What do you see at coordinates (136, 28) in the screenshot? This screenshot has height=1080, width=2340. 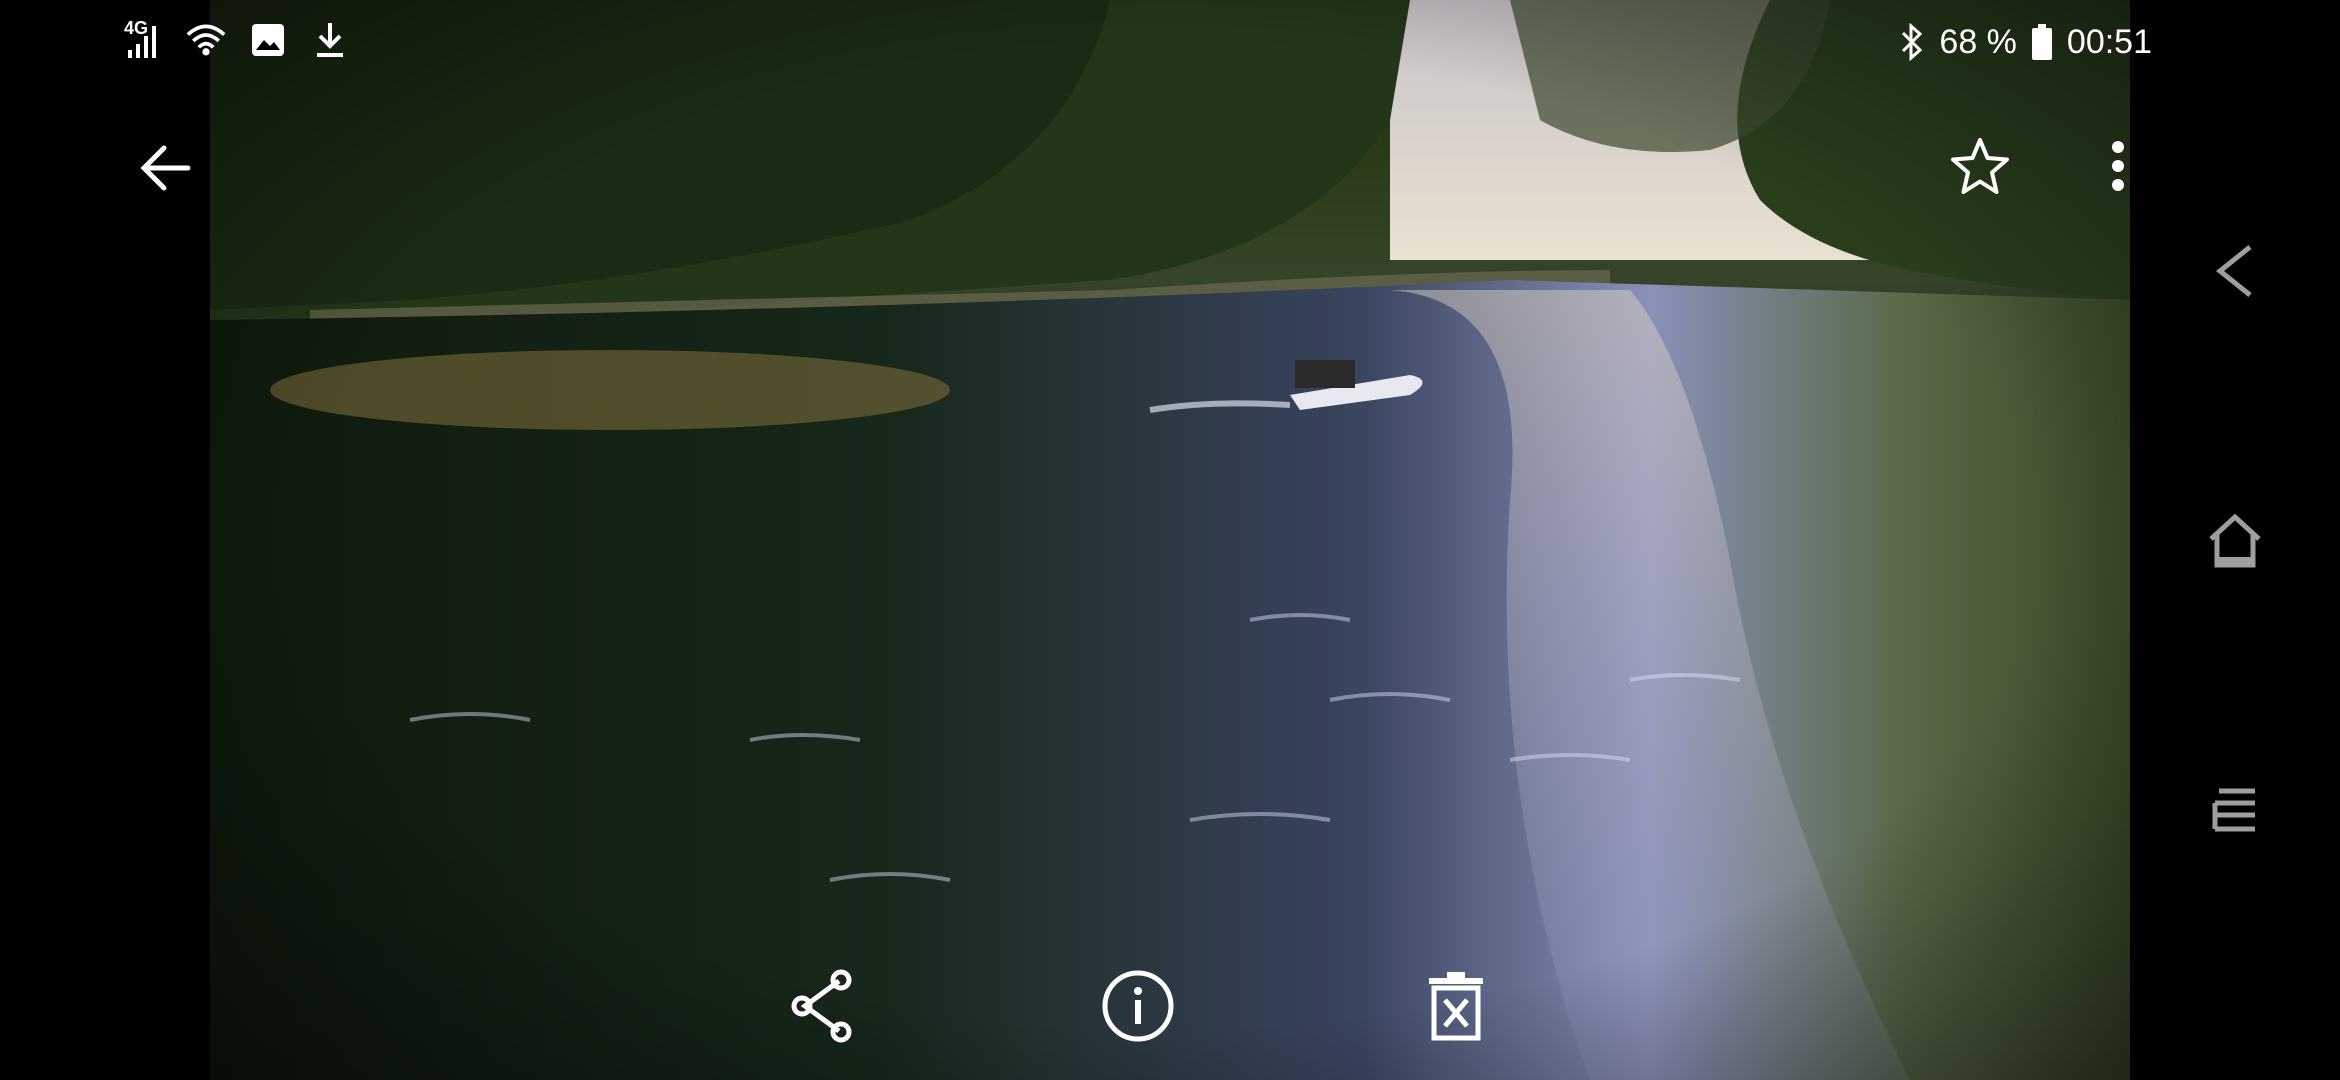 I see `network-type: 4G` at bounding box center [136, 28].